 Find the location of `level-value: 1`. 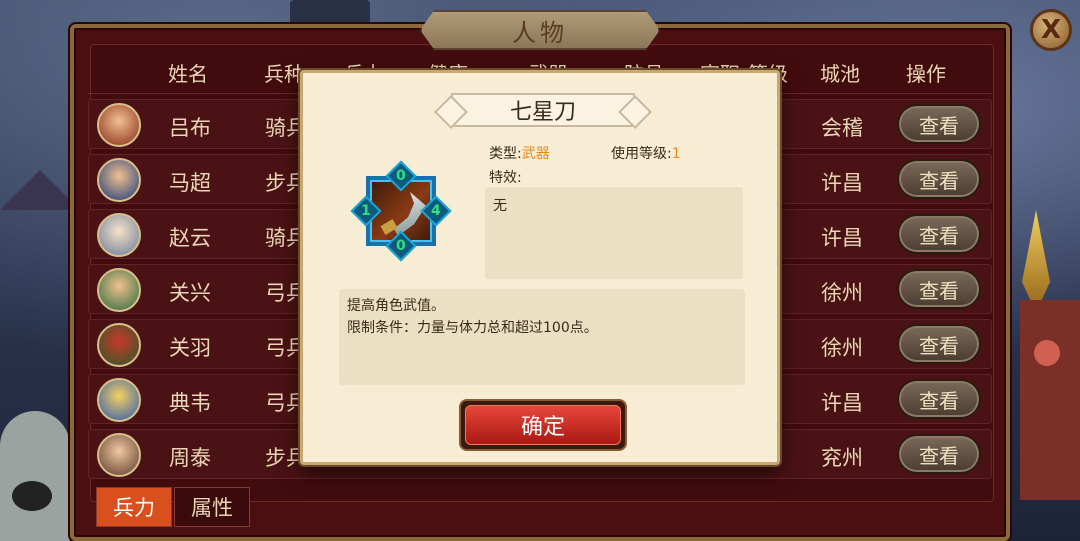

level-value: 1 is located at coordinates (676, 154).